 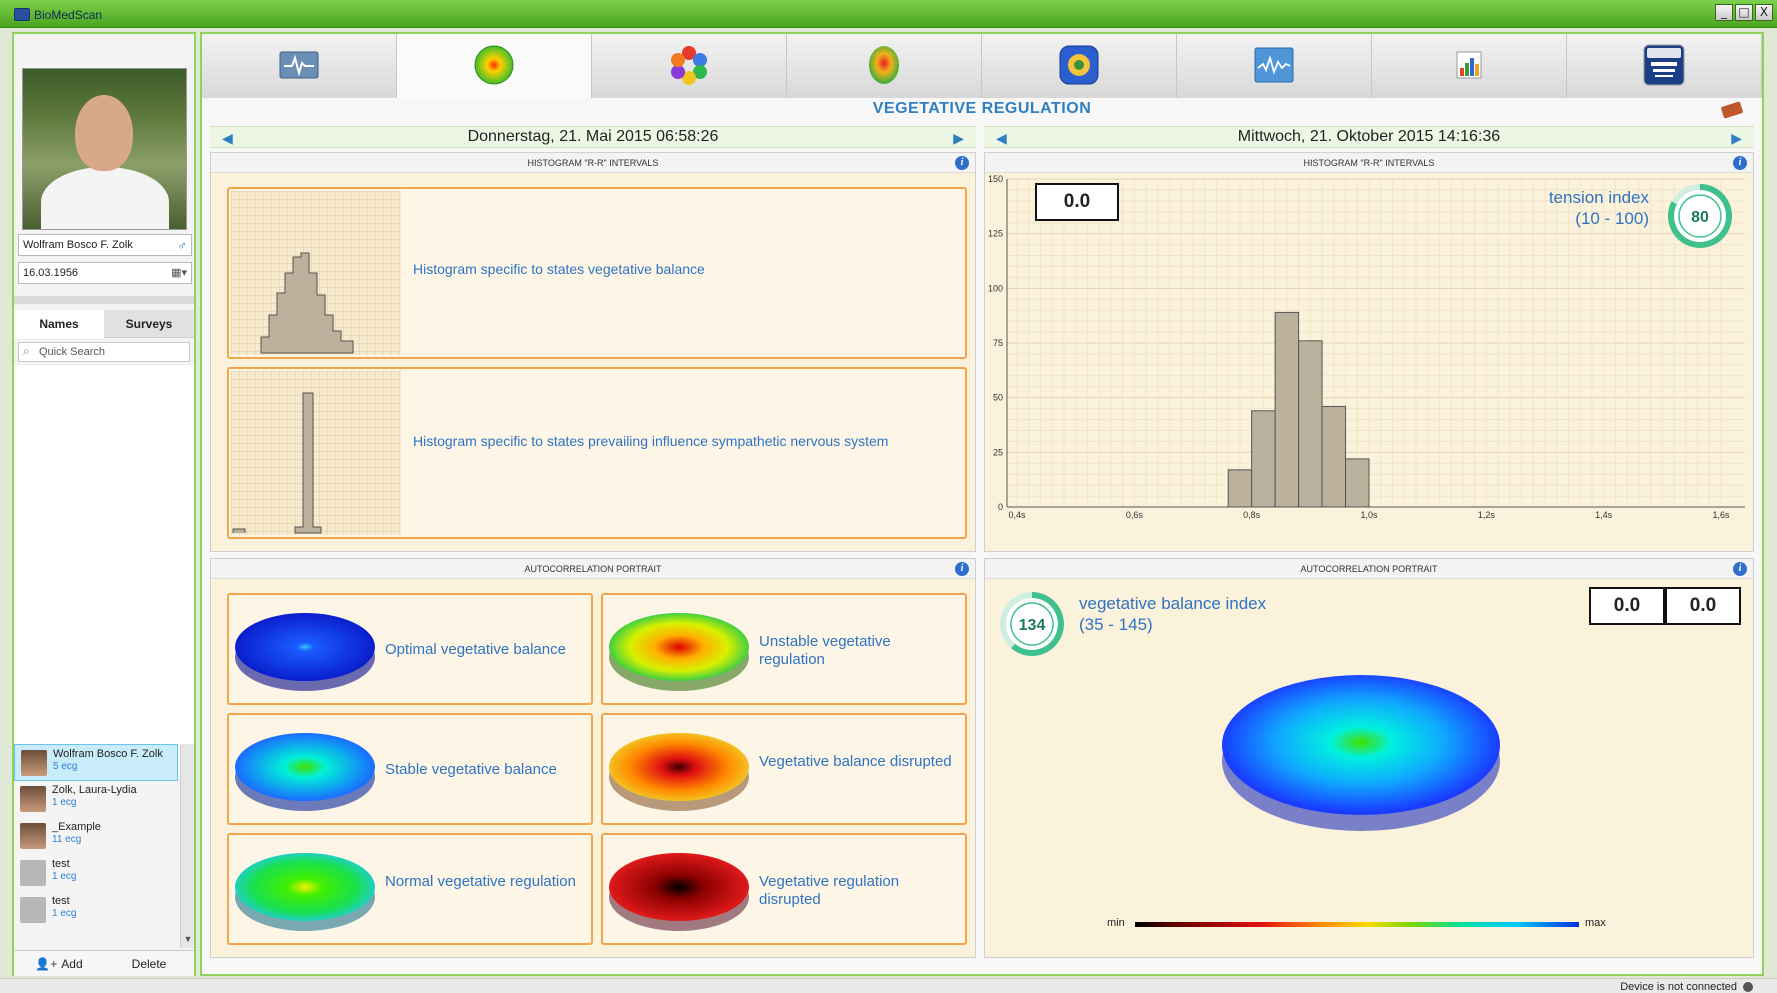 I want to click on y-tick-label: 50, so click(x=998, y=398).